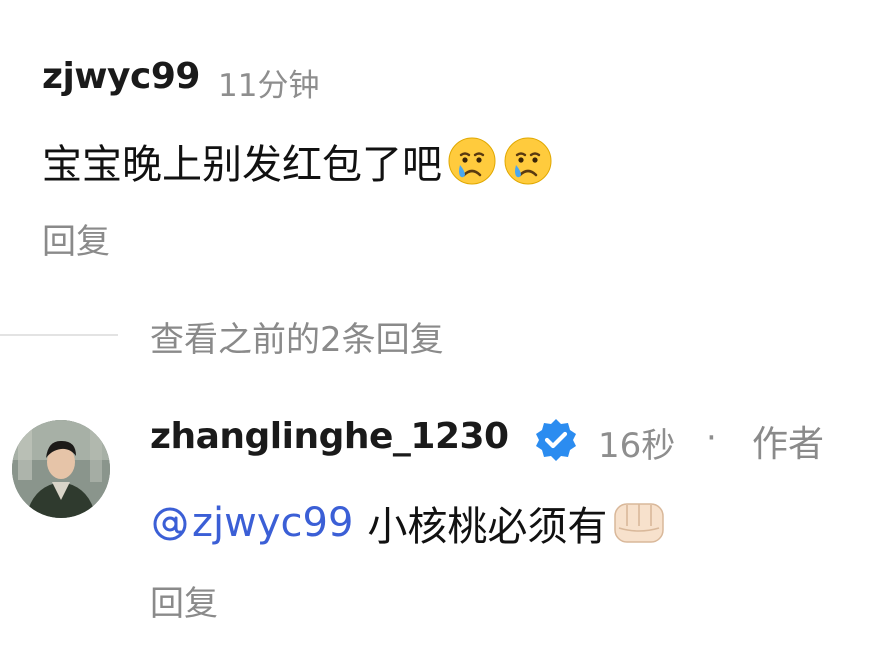 The image size is (877, 657). Describe the element at coordinates (556, 440) in the screenshot. I see `verified-check-icon` at that location.